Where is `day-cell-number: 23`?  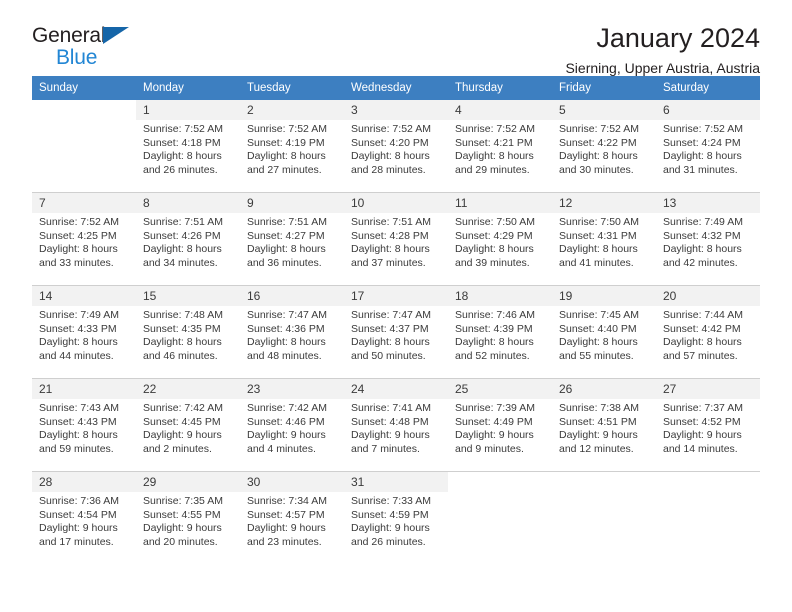 day-cell-number: 23 is located at coordinates (292, 388).